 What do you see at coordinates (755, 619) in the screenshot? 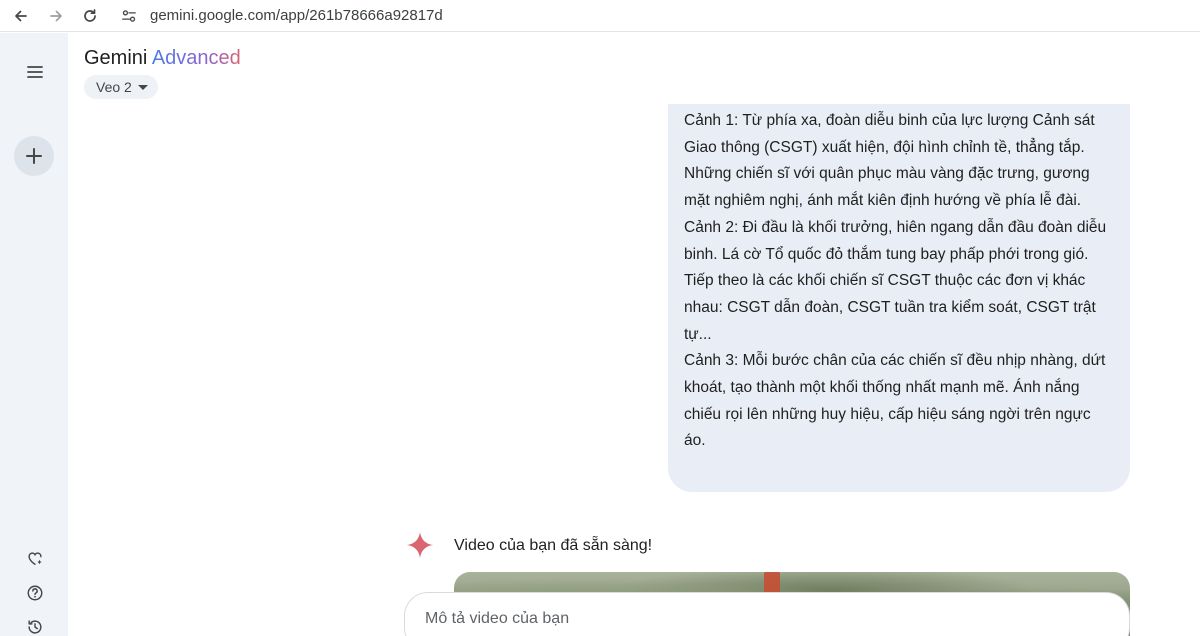
I see `prompt-input` at bounding box center [755, 619].